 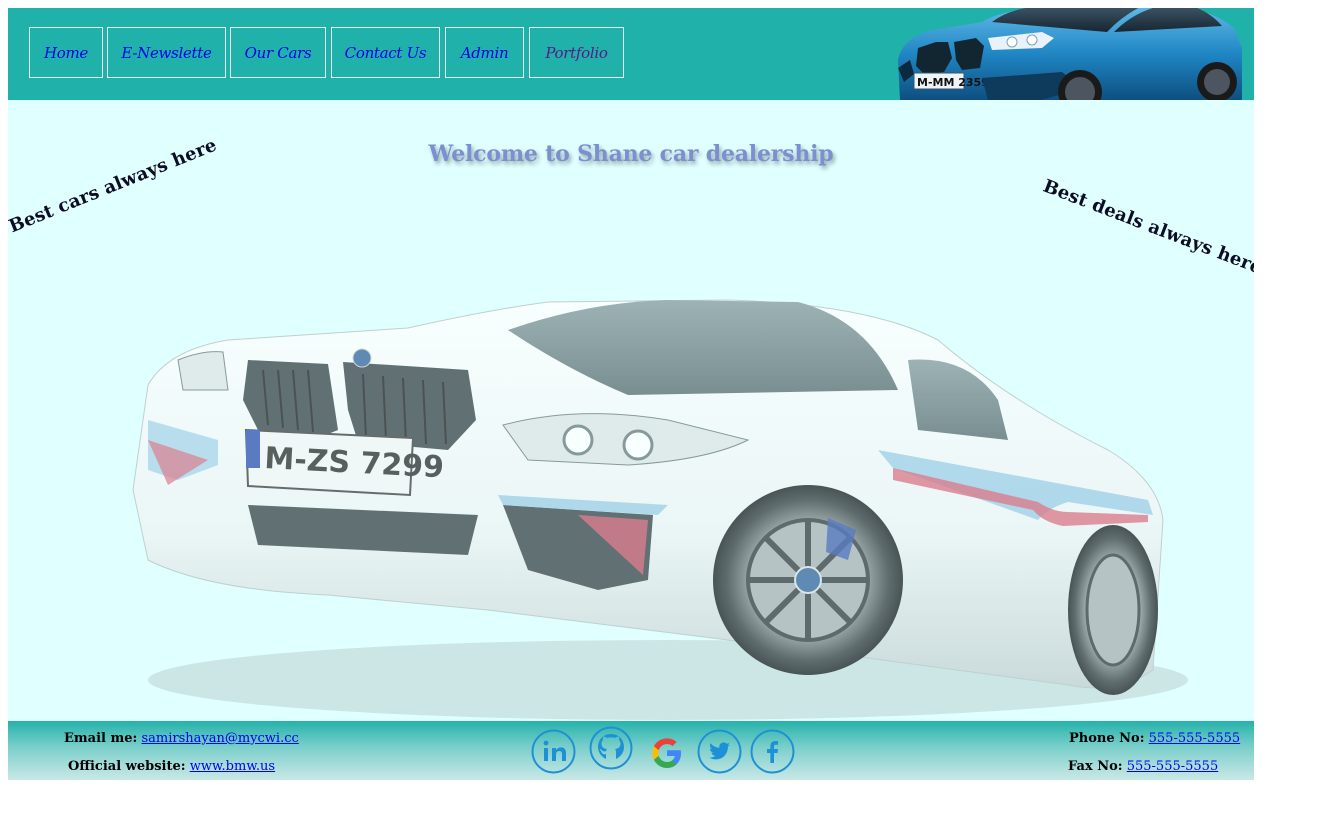 What do you see at coordinates (1173, 766) in the screenshot?
I see `fax-link: 555-555-5555` at bounding box center [1173, 766].